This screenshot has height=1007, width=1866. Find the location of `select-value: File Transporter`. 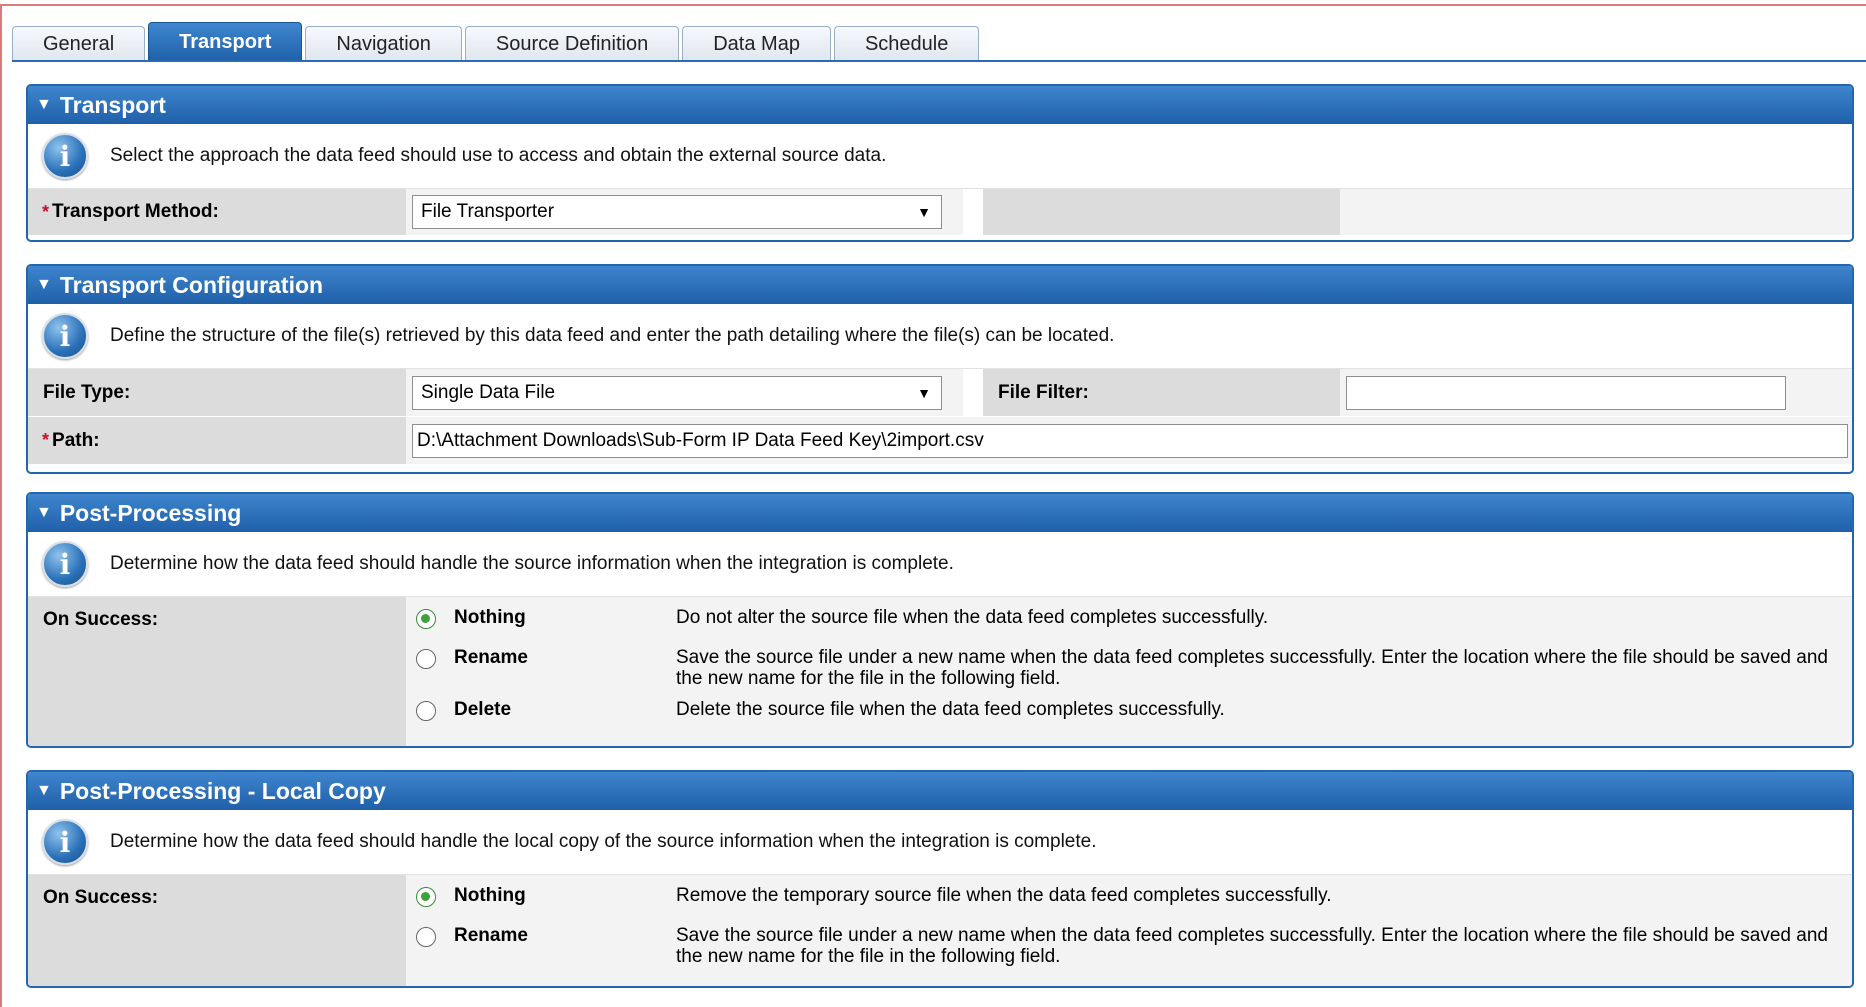

select-value: File Transporter is located at coordinates (488, 211).